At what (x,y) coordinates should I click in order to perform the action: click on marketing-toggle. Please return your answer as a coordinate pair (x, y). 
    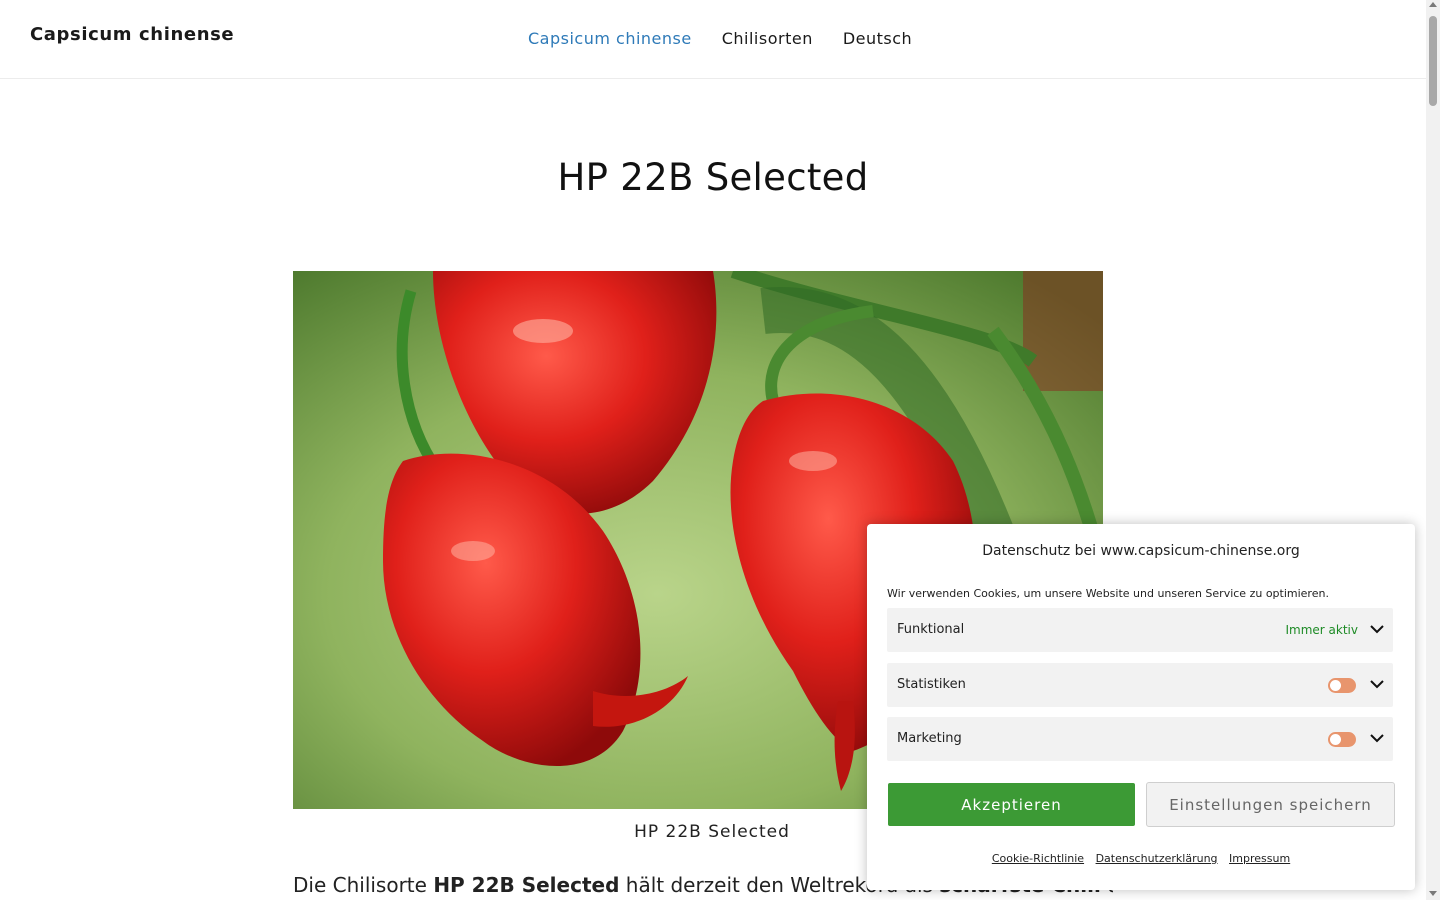
    Looking at the image, I should click on (1342, 739).